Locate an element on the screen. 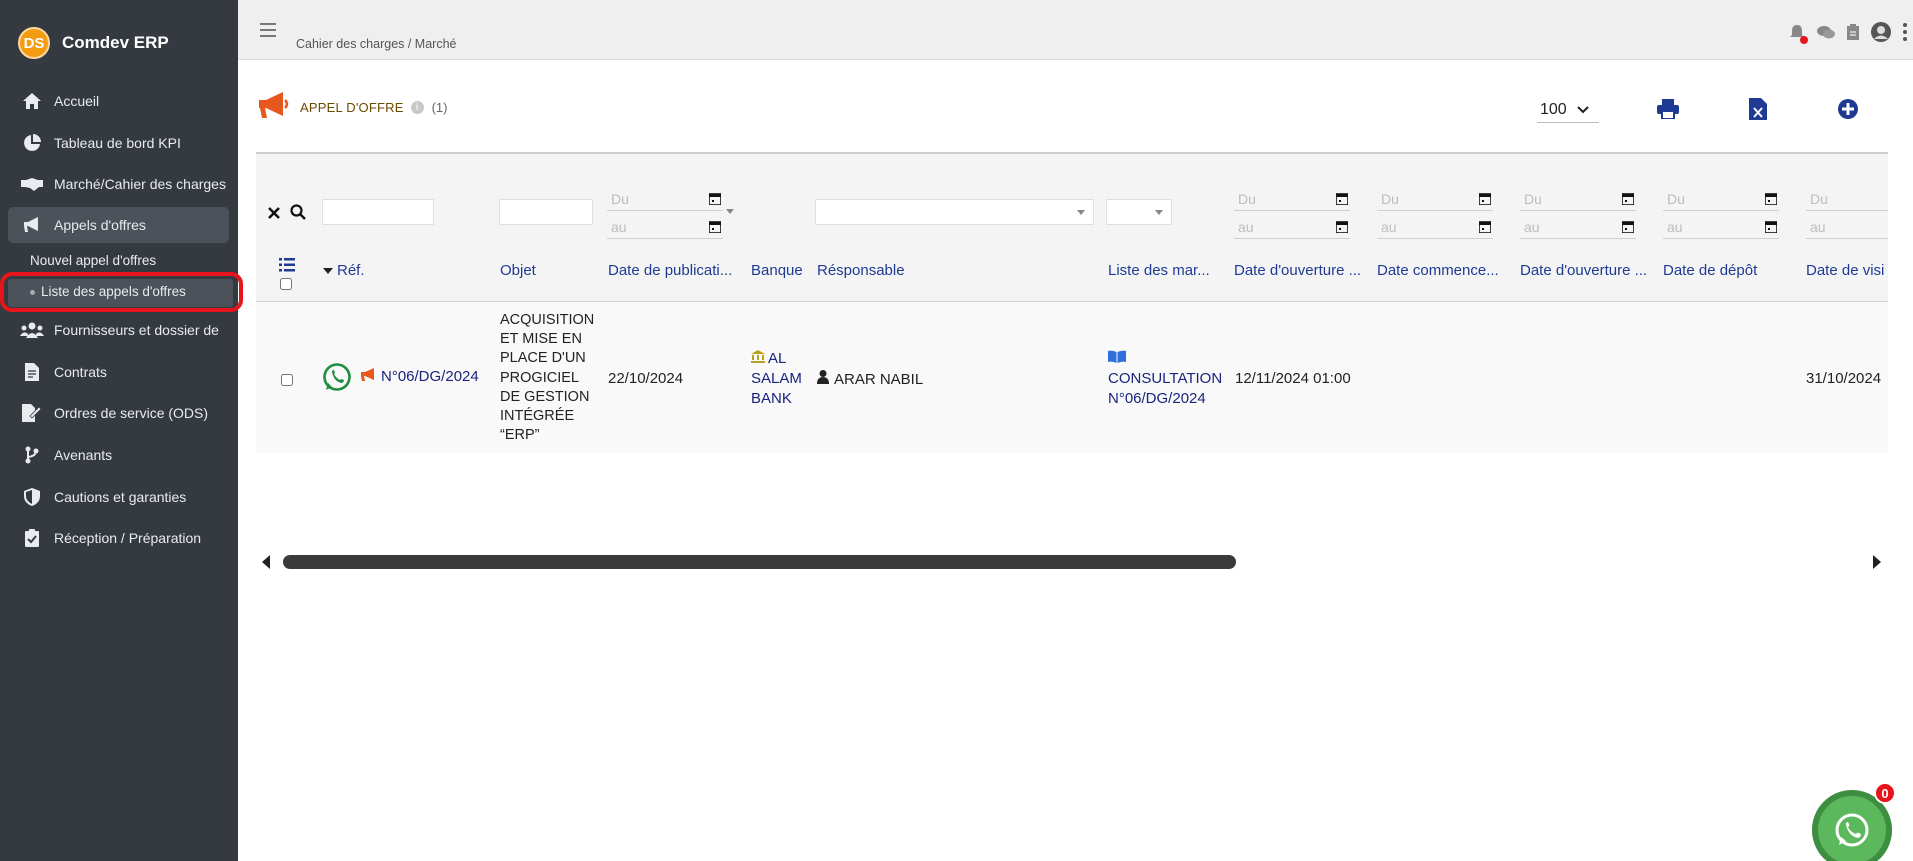 The height and width of the screenshot is (861, 1913). visite-date-to: au is located at coordinates (1847, 227).